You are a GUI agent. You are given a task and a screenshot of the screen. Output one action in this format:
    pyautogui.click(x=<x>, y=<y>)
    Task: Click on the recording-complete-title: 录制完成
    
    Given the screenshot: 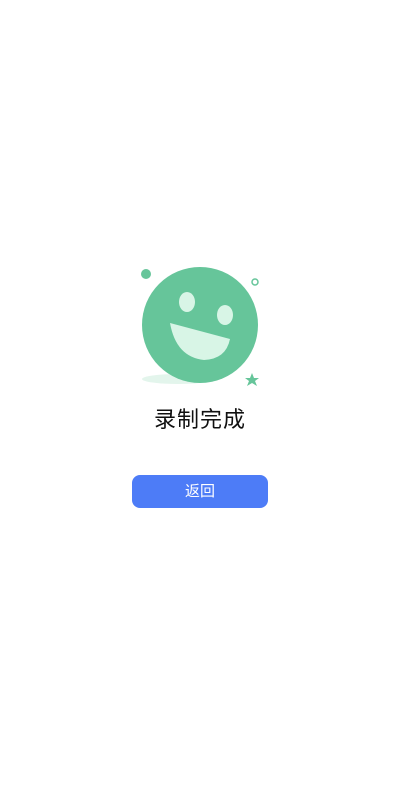 What is the action you would take?
    pyautogui.click(x=199, y=420)
    